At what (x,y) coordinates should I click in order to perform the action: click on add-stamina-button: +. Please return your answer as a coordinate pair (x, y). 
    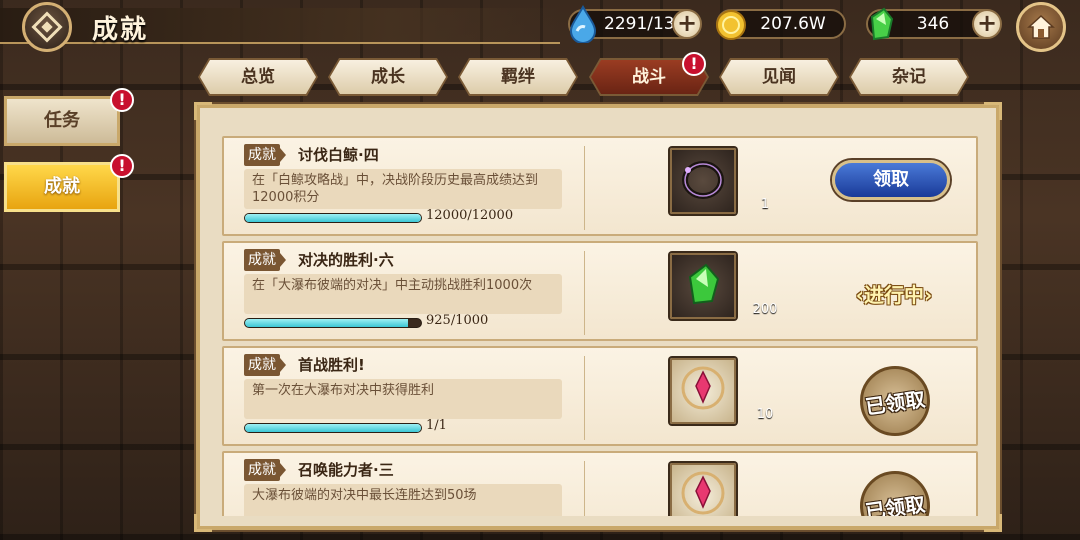
    Looking at the image, I should click on (687, 24).